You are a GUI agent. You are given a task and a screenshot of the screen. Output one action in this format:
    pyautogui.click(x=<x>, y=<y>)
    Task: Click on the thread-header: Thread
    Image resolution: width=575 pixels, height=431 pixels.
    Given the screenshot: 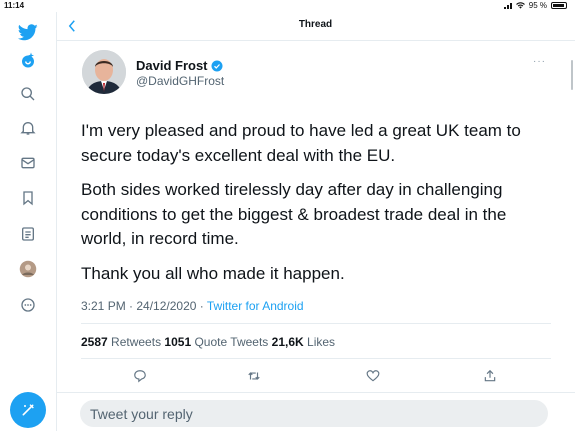 What is the action you would take?
    pyautogui.click(x=315, y=26)
    